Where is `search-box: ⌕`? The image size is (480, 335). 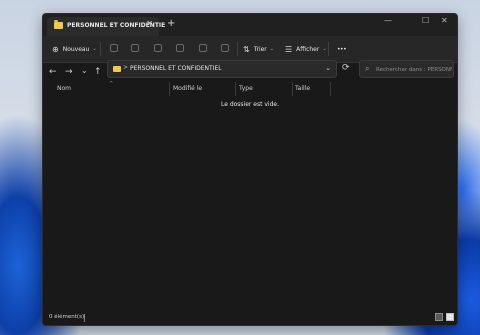 search-box: ⌕ is located at coordinates (406, 69).